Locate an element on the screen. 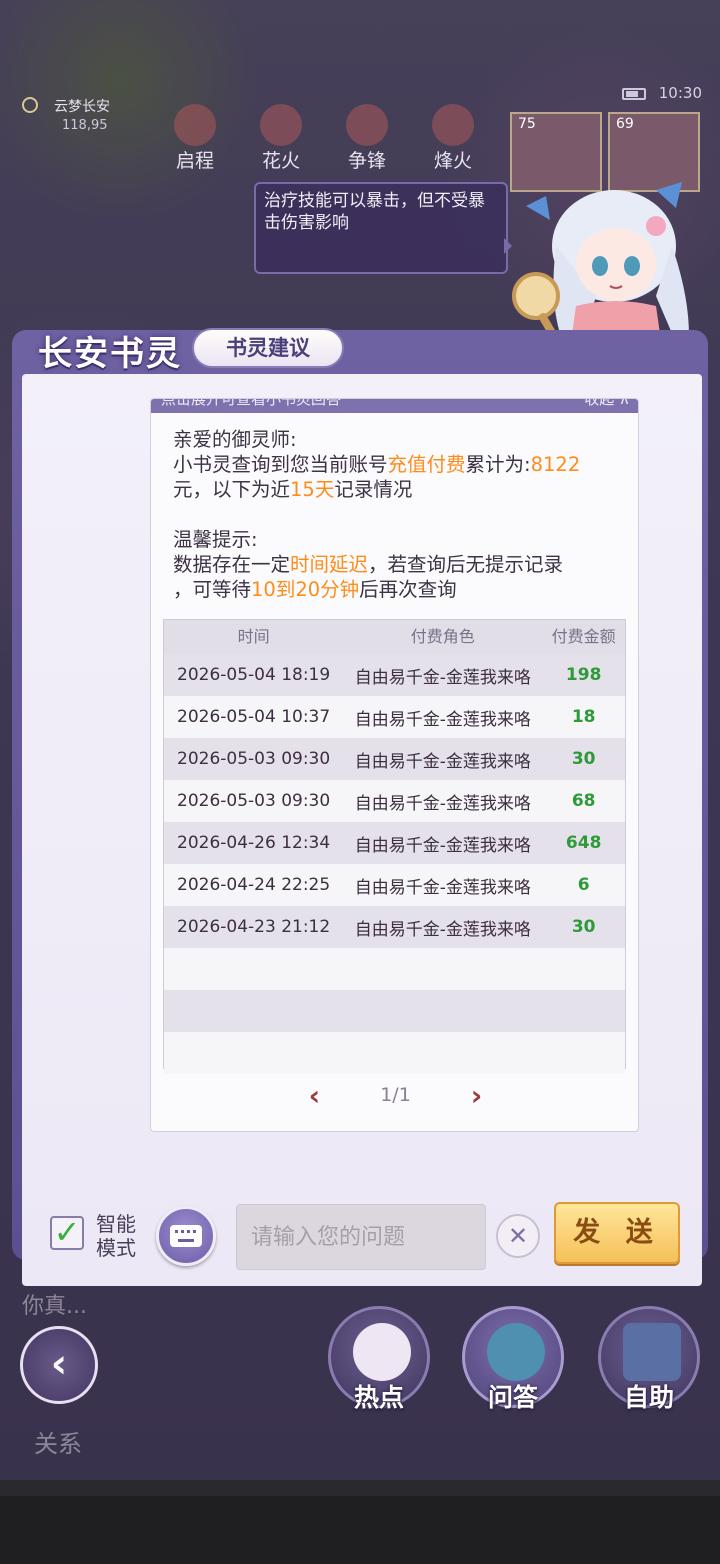 Image resolution: width=720 pixels, height=1564 pixels. smart-mode-checkbox: ✓ is located at coordinates (67, 1233).